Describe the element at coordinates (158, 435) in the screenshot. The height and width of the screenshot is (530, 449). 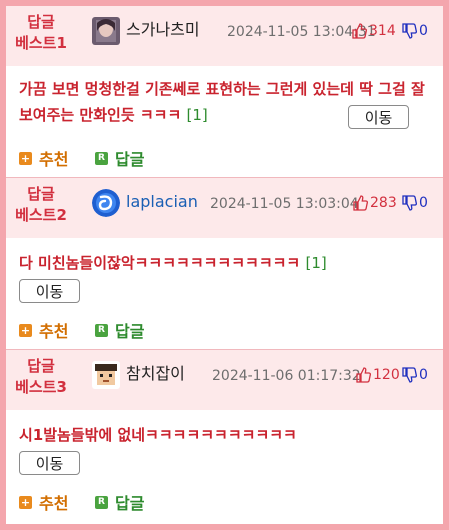
I see `reply-text: 시1발놈들밖에 없네ㅋㅋㅋㅋㅋㅋㅋㅋㅋㅋㅋ` at that location.